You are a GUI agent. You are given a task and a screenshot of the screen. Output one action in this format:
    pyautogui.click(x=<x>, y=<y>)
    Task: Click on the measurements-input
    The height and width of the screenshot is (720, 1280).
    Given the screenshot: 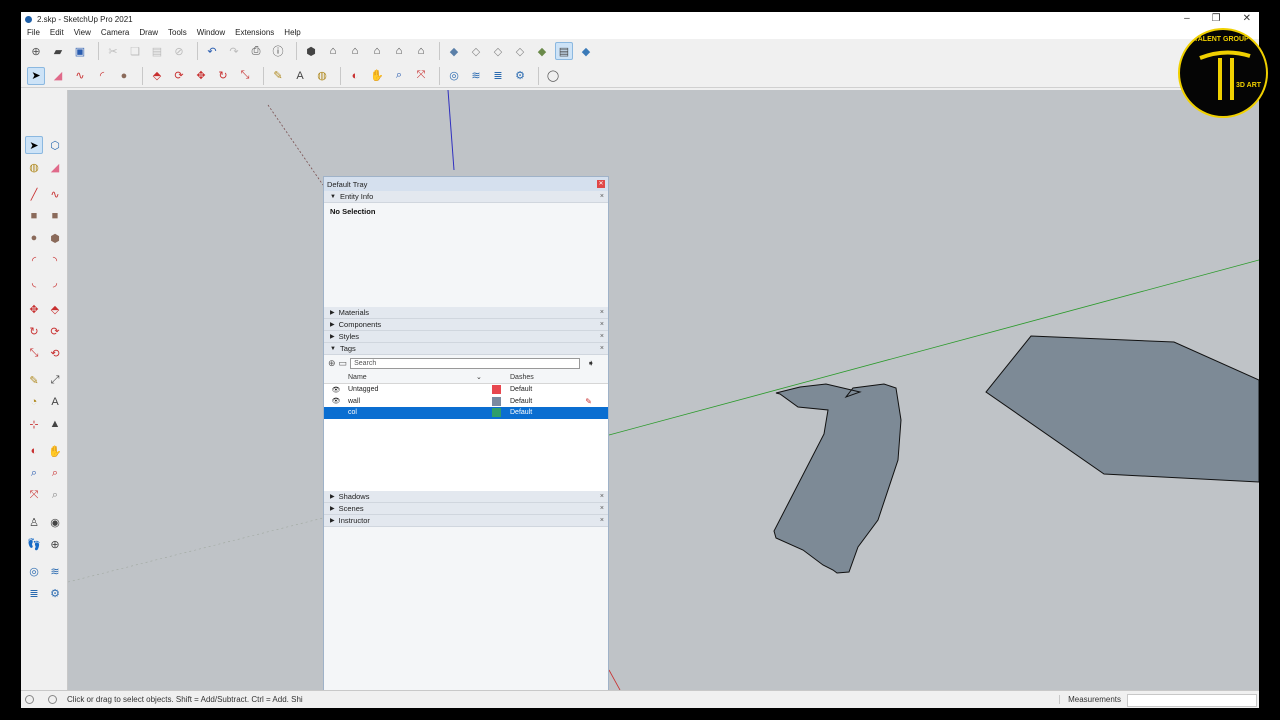 What is the action you would take?
    pyautogui.click(x=1192, y=700)
    